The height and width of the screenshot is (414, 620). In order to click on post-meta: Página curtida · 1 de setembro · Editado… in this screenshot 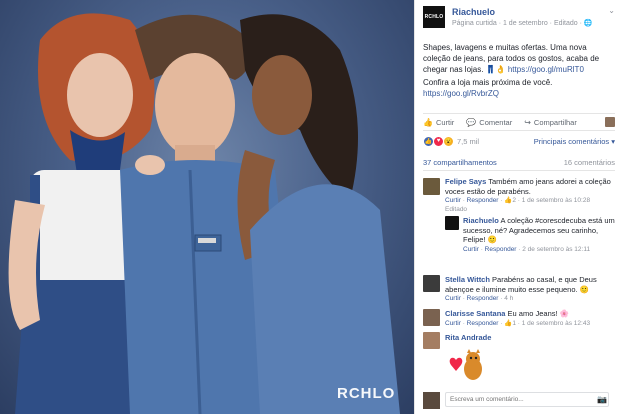, I will do `click(522, 23)`.